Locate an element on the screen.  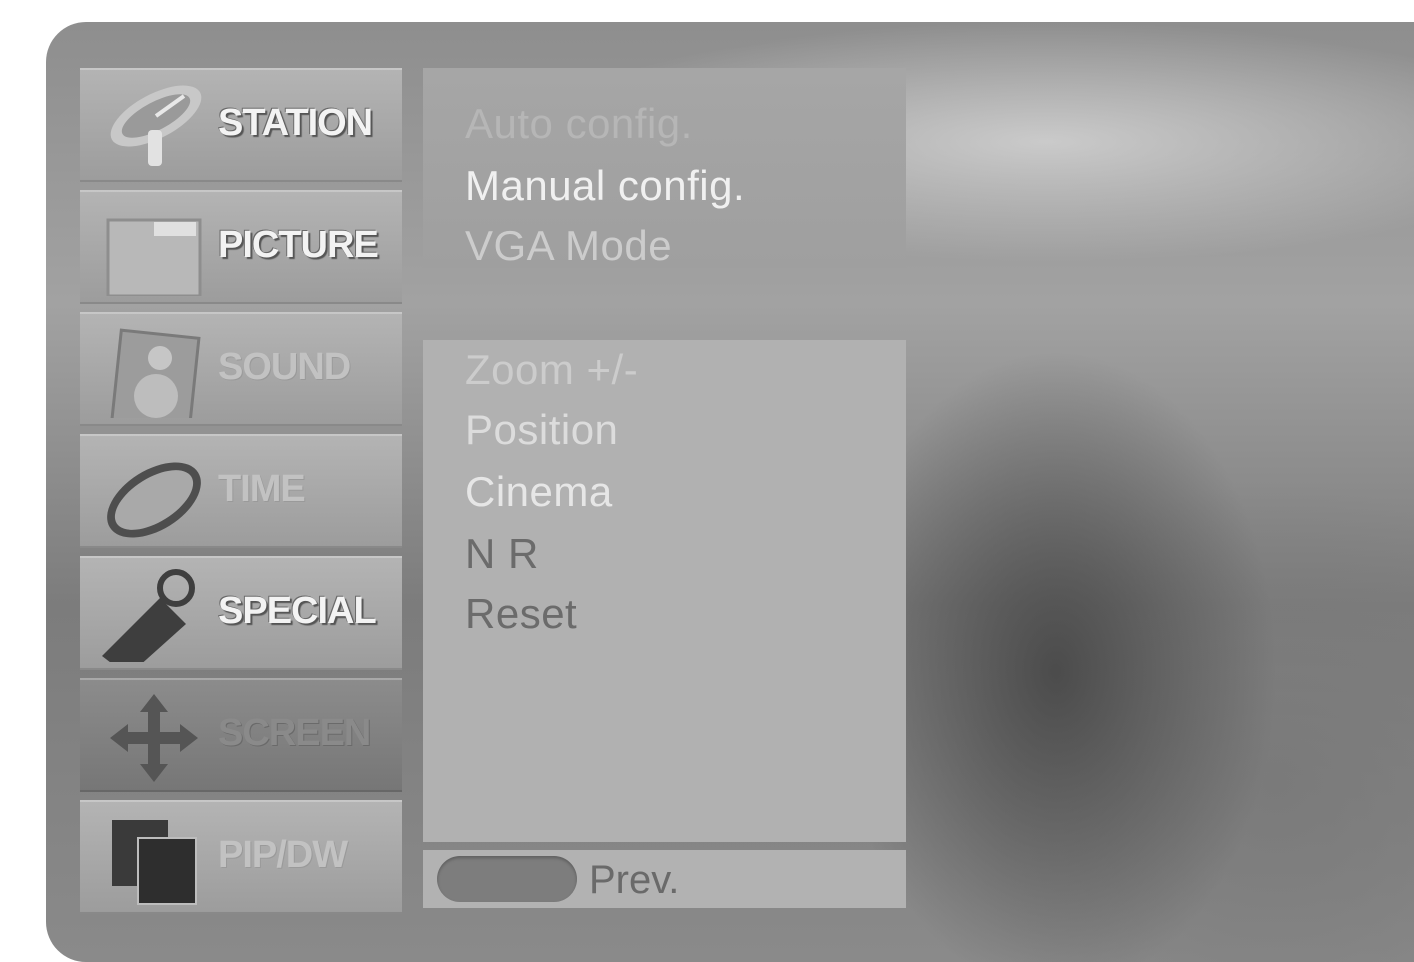
menu-item-picture: PICTURE is located at coordinates (241, 247).